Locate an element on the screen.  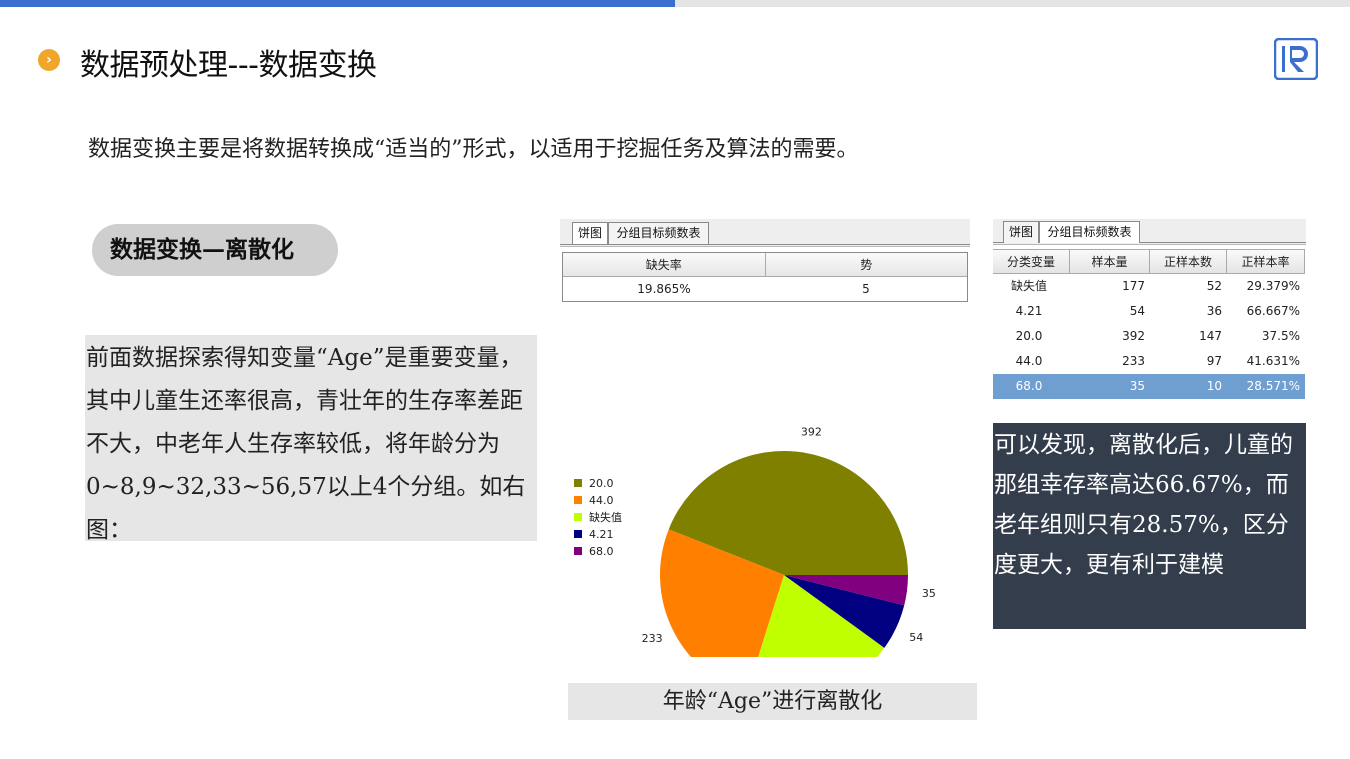
tab-frequency-table: 分组目标频数表 is located at coordinates (1089, 232).